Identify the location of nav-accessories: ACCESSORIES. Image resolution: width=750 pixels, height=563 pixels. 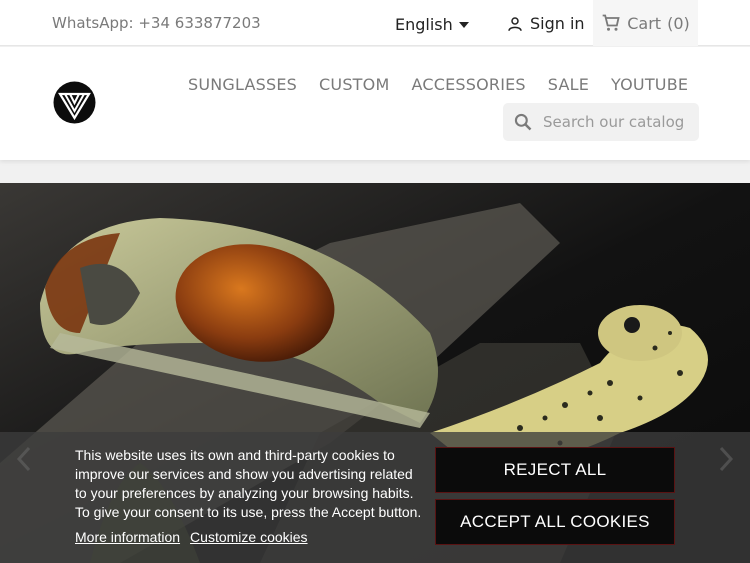
(468, 84).